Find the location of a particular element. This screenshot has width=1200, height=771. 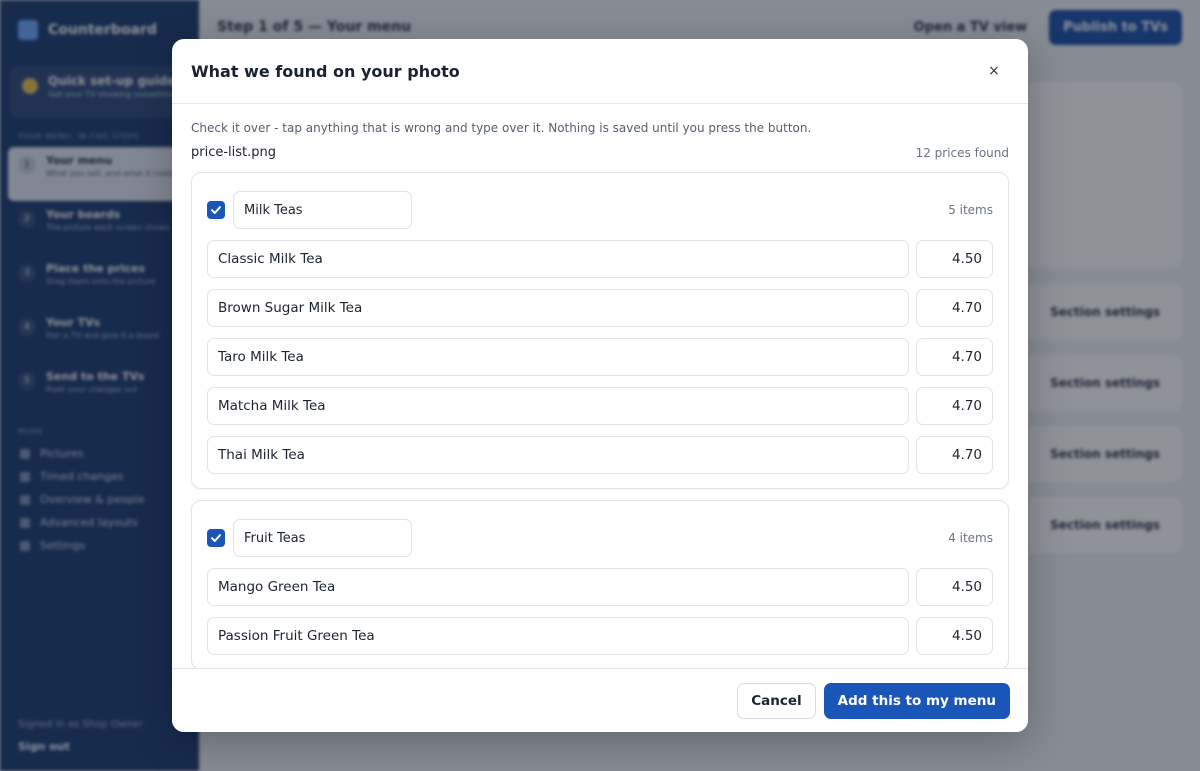

file-info: price-list.png 12 prices found is located at coordinates (600, 152).